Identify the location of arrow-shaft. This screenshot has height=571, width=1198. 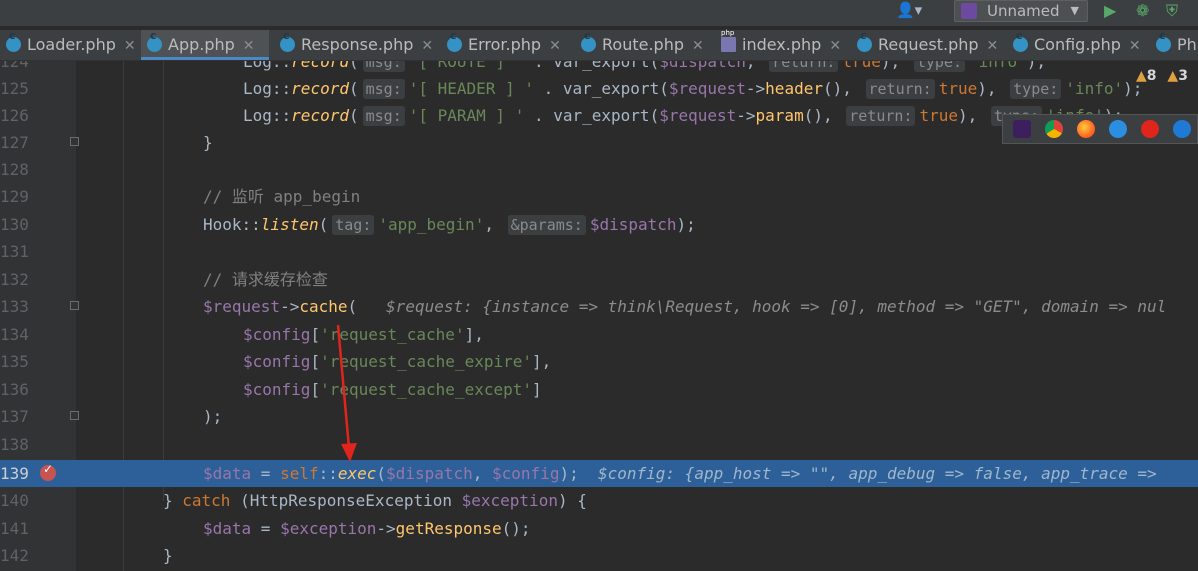
(343, 386).